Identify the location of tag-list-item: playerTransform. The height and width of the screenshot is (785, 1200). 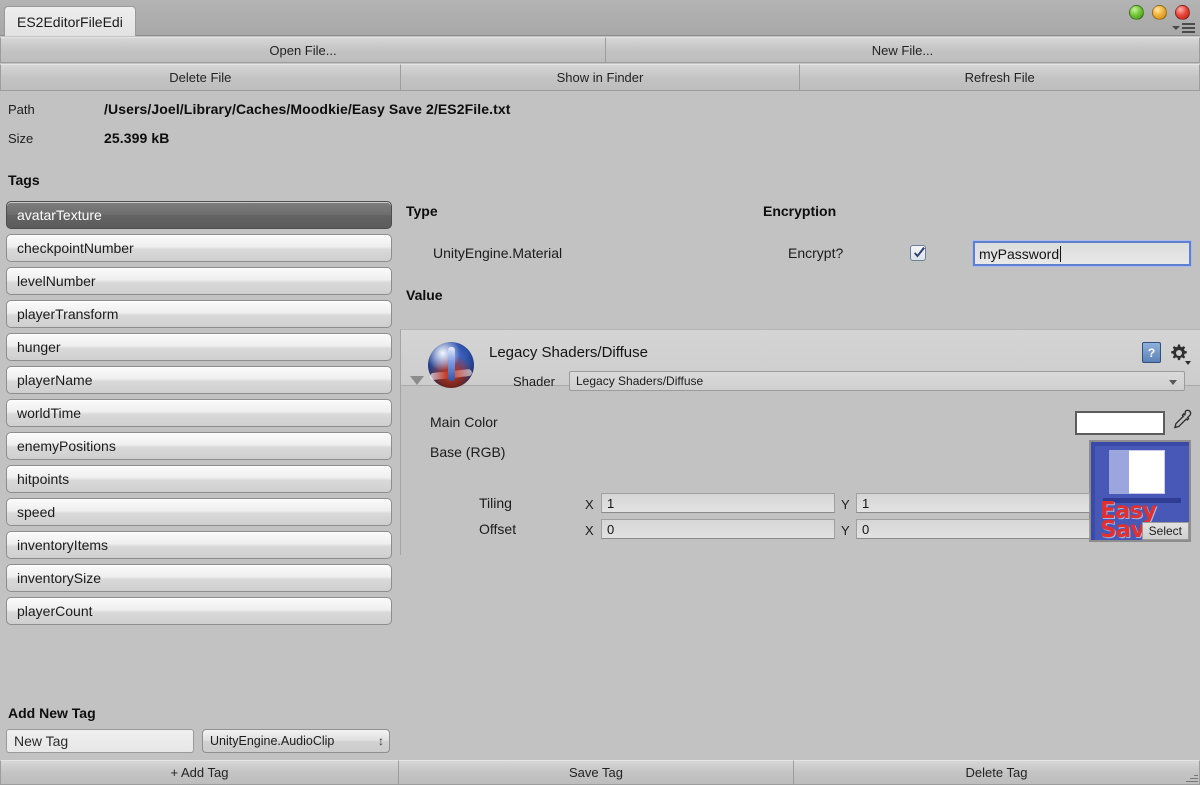
(199, 314).